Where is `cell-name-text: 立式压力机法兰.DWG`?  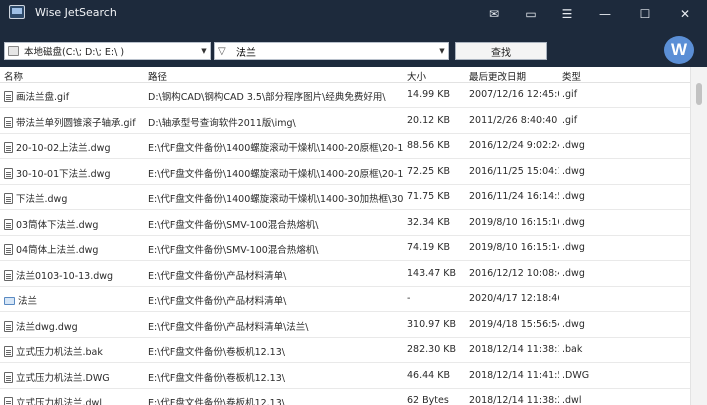
cell-name-text: 立式压力机法兰.DWG is located at coordinates (63, 378).